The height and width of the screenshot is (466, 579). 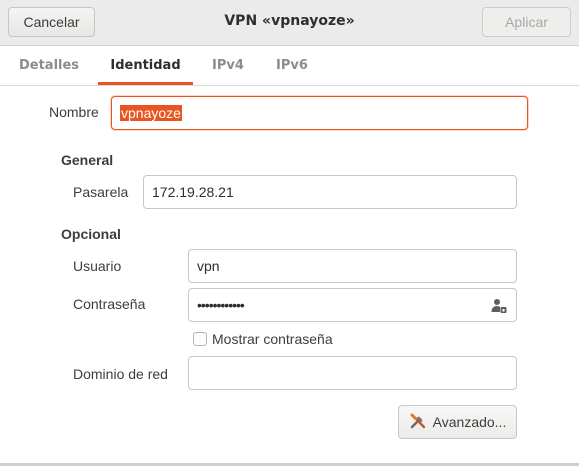 What do you see at coordinates (97, 266) in the screenshot?
I see `user-label: Usuario` at bounding box center [97, 266].